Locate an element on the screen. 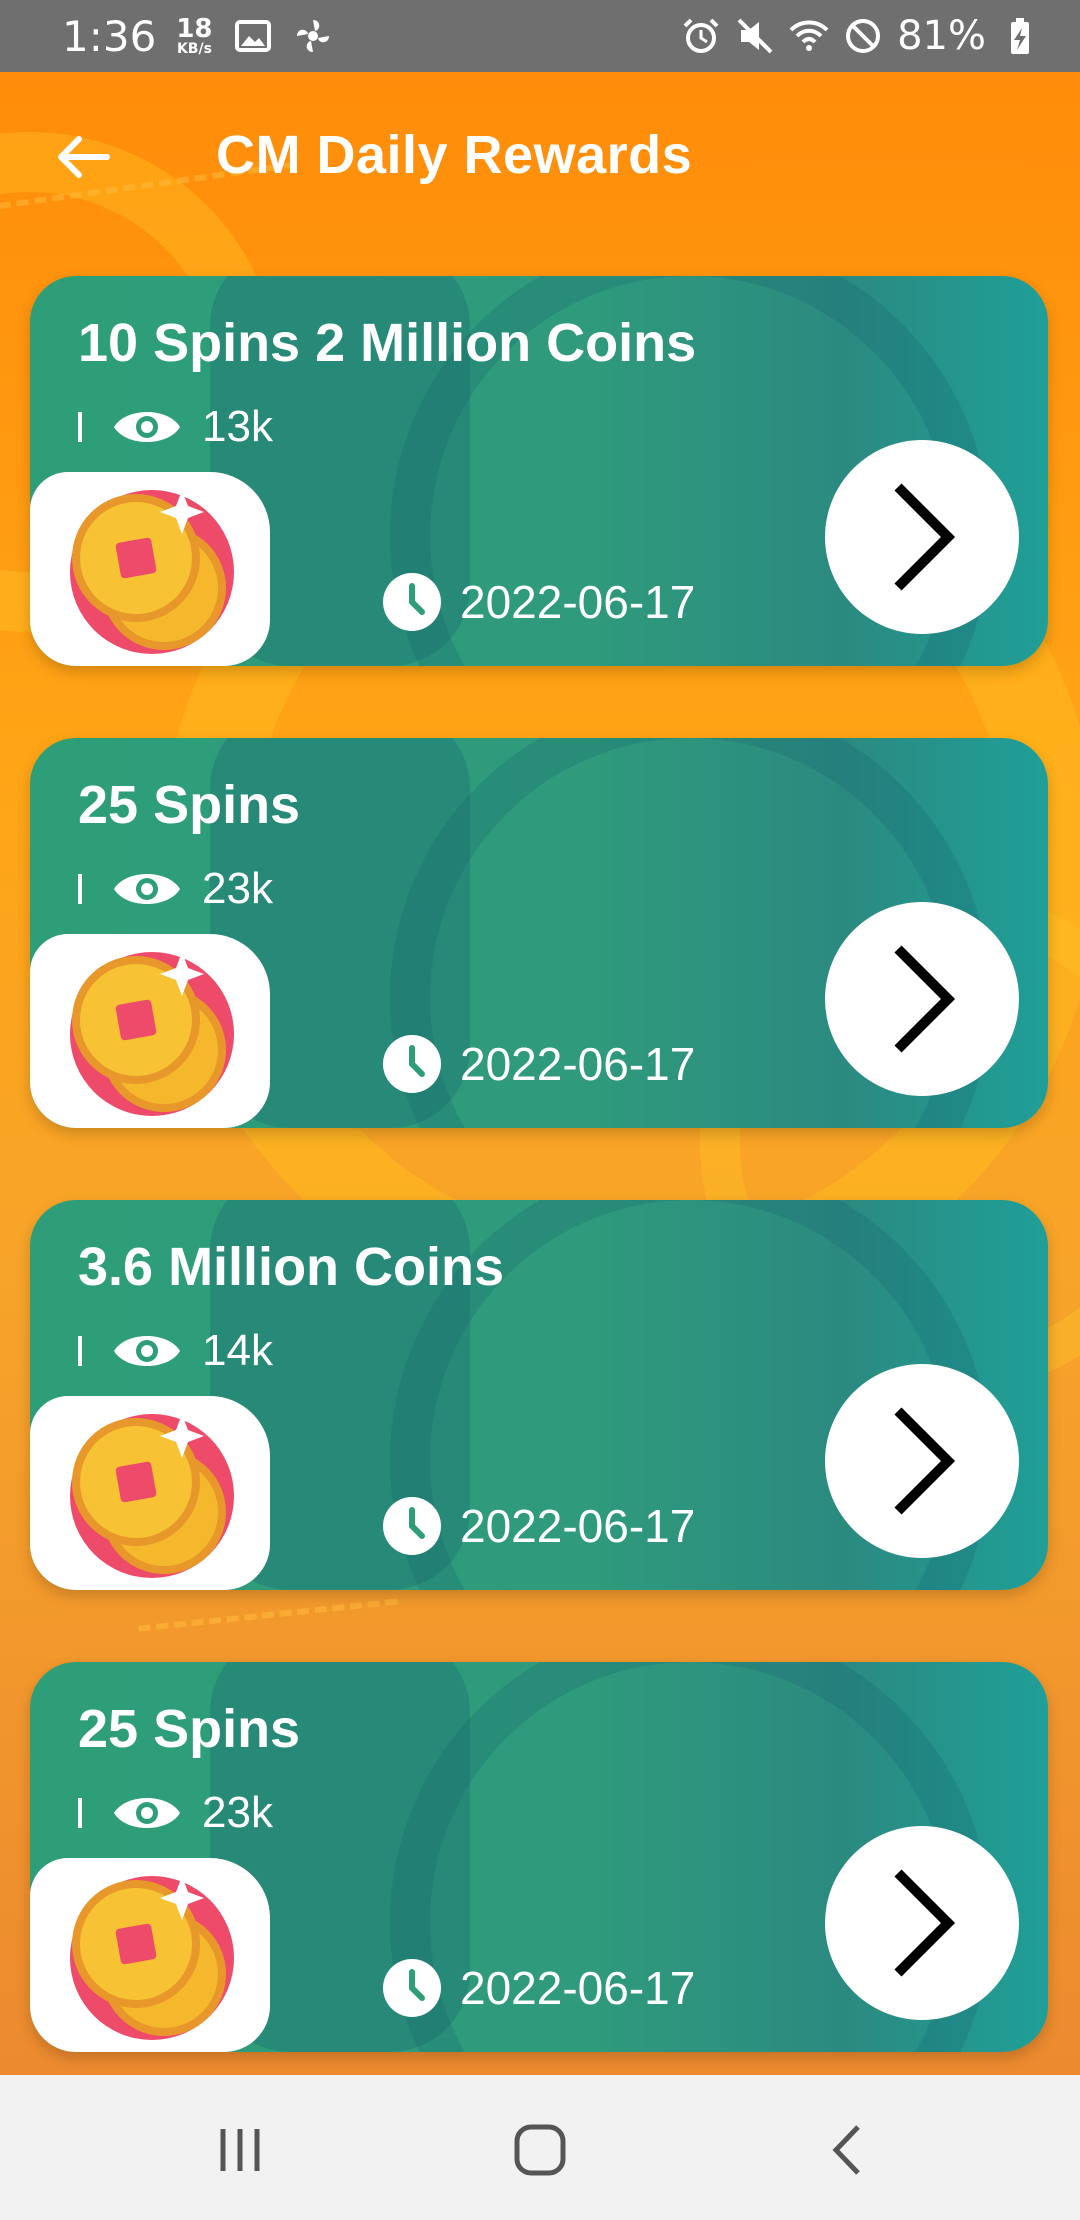 The image size is (1080, 2220). wifi-icon is located at coordinates (809, 35).